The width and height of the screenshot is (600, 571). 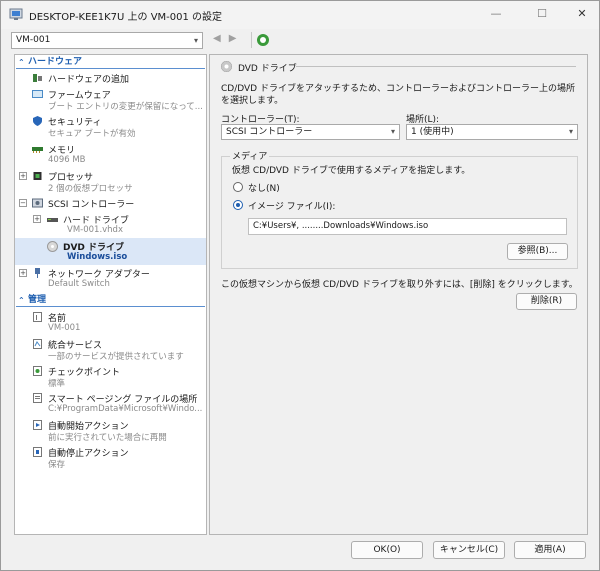 I want to click on maximize-button: ☐, so click(x=542, y=14).